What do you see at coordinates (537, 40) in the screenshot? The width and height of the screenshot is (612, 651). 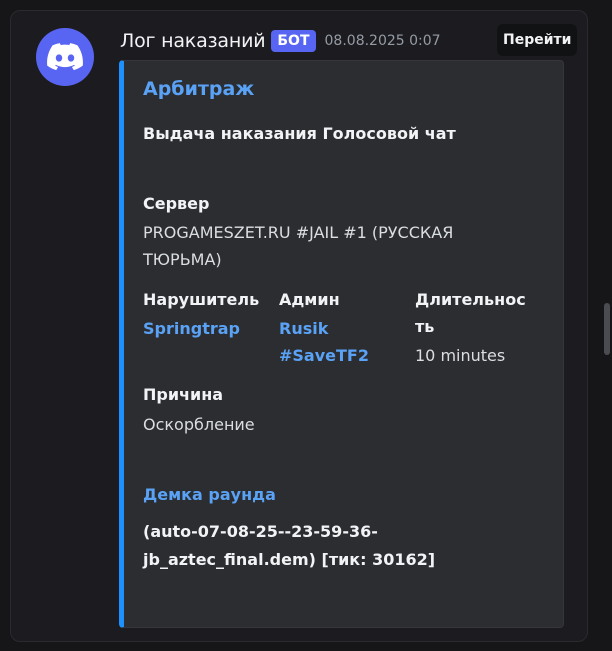 I see `goto-button: Перейти` at bounding box center [537, 40].